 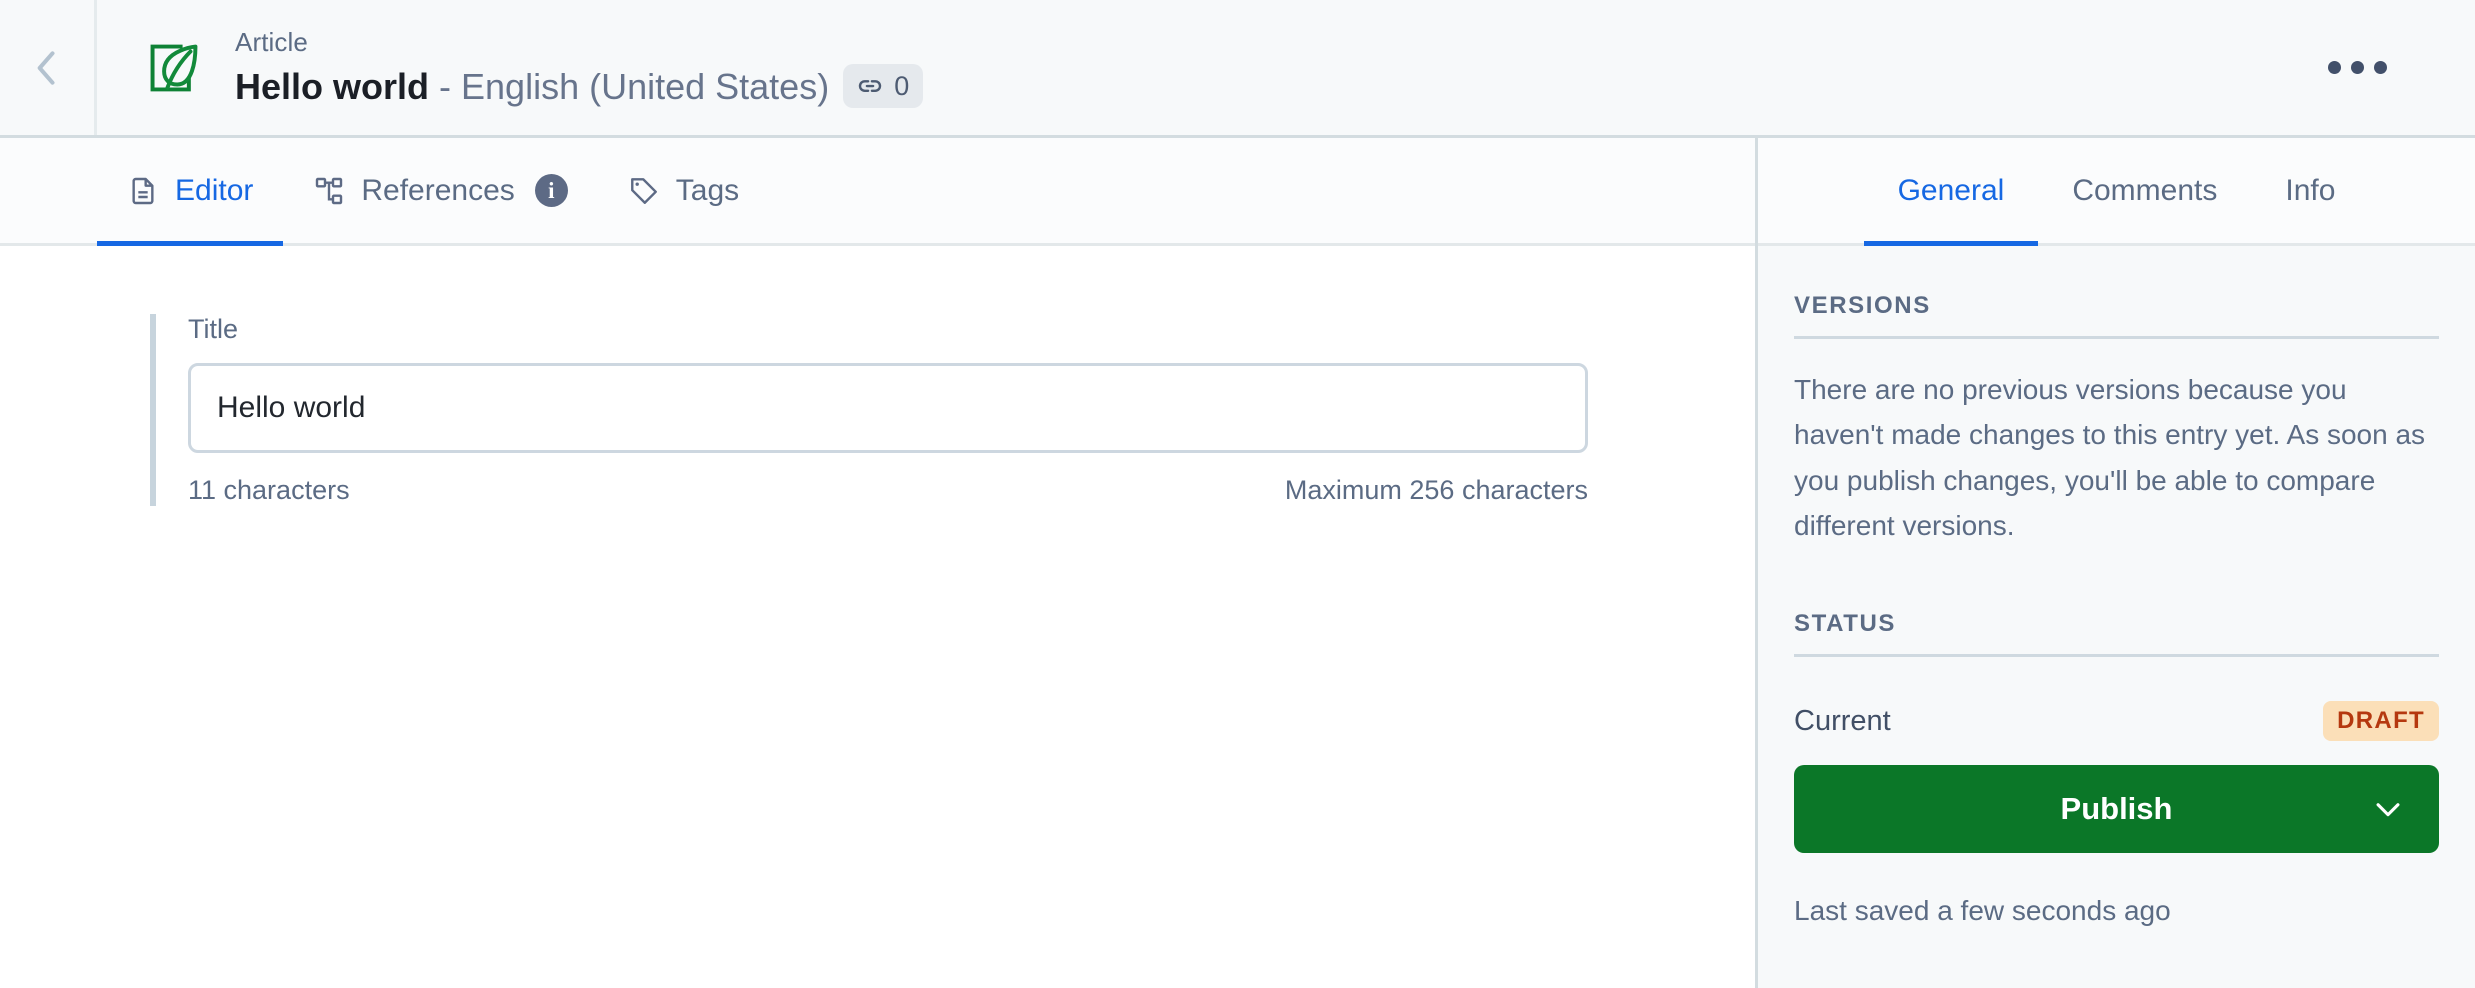 What do you see at coordinates (271, 42) in the screenshot?
I see `content-type-label: Article` at bounding box center [271, 42].